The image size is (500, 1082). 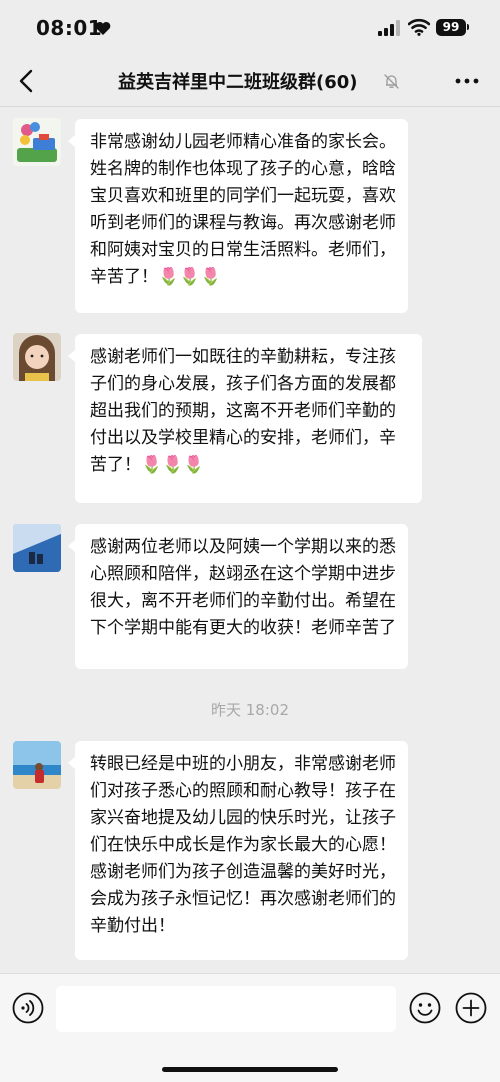 I want to click on more-options-button, so click(x=467, y=81).